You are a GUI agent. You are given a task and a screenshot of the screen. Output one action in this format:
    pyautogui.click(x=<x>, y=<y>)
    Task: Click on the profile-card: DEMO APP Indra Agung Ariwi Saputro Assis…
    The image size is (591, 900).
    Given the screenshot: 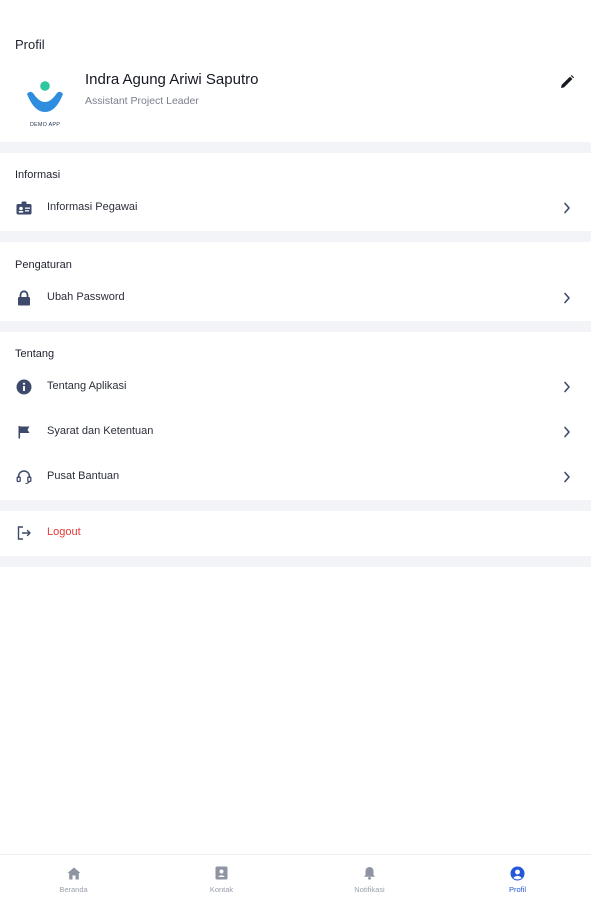 What is the action you would take?
    pyautogui.click(x=295, y=102)
    